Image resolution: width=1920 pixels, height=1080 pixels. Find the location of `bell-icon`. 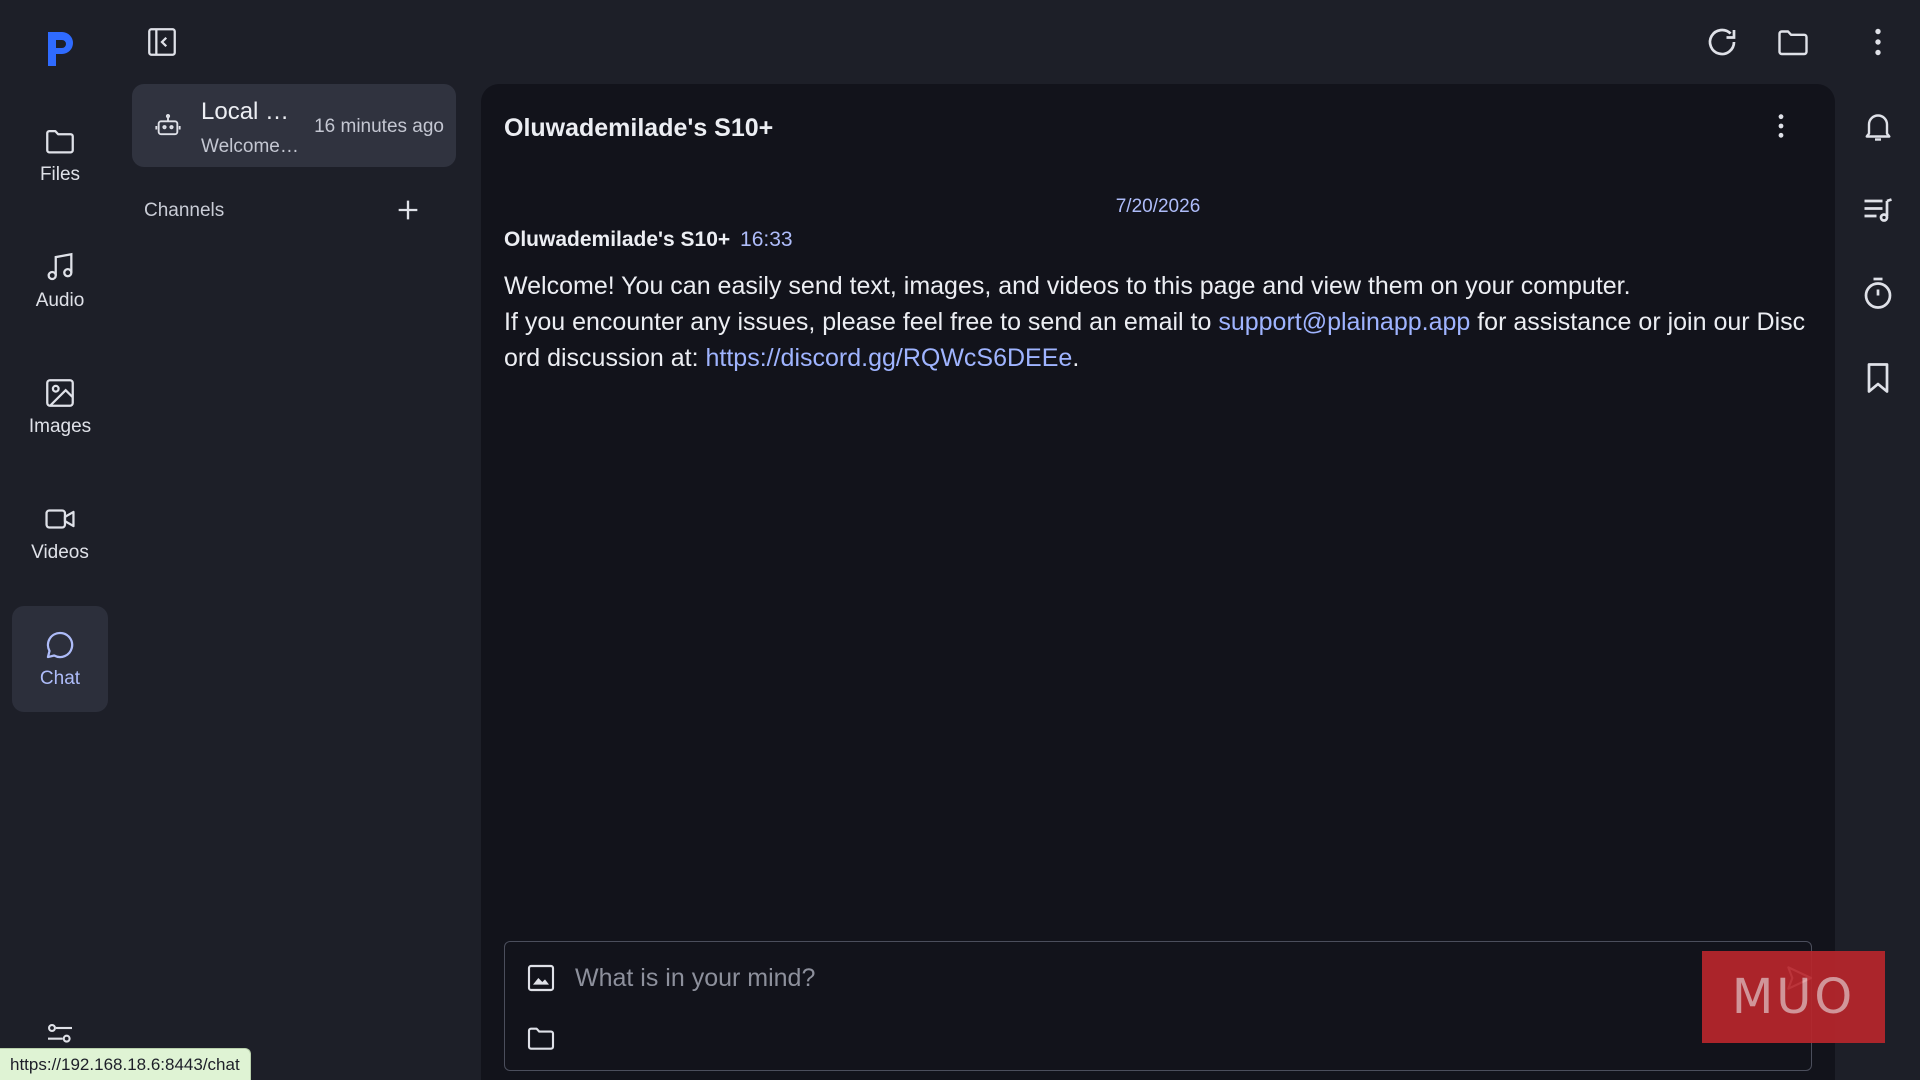

bell-icon is located at coordinates (1878, 126).